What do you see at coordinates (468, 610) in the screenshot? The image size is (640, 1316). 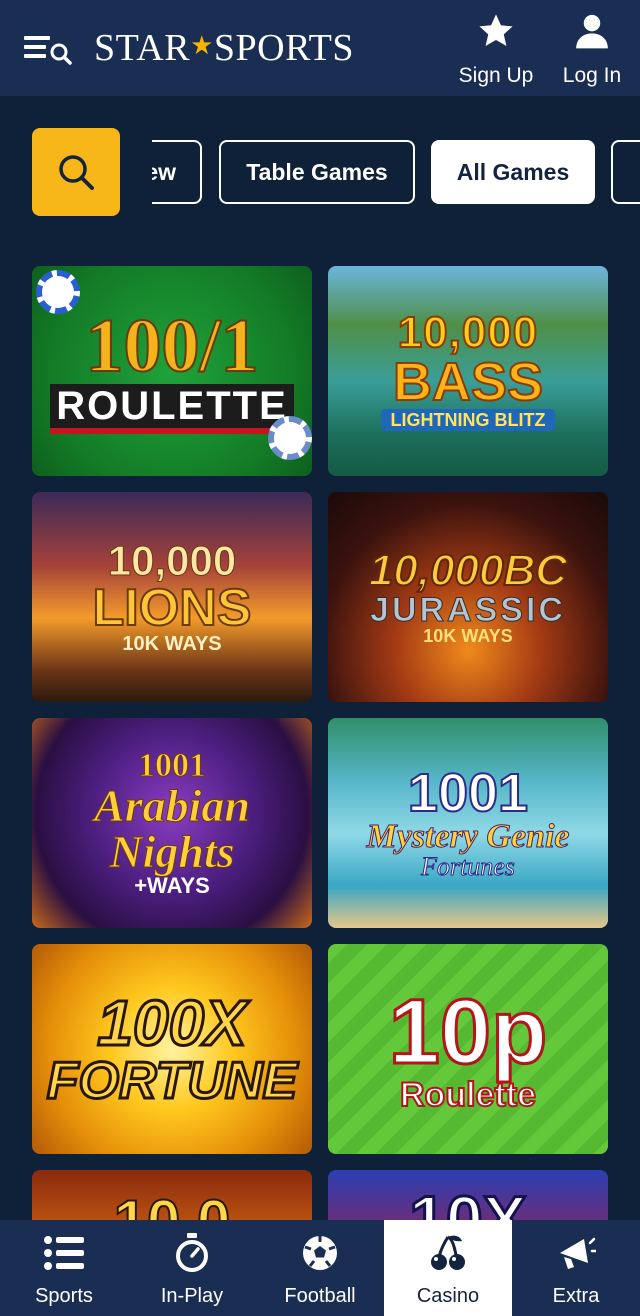 I see `game-subtitle: JURASSIC` at bounding box center [468, 610].